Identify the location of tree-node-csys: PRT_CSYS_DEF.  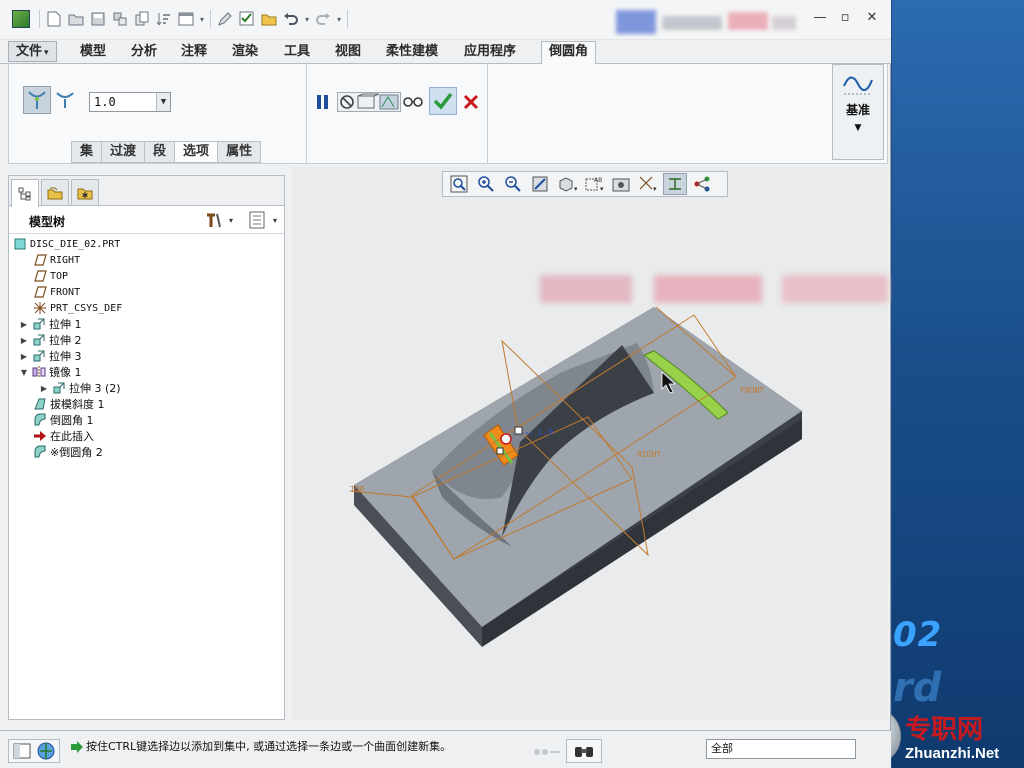
(77, 308).